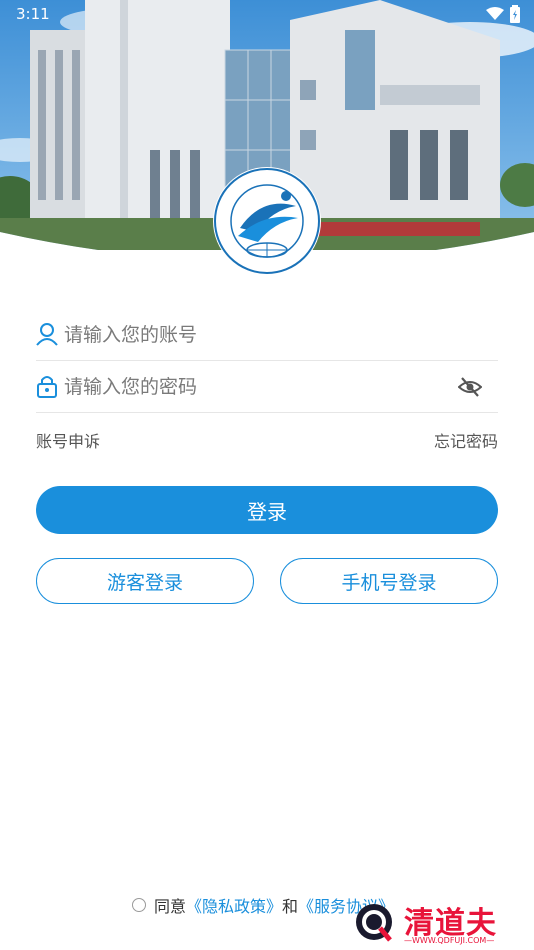  I want to click on battery-icon, so click(515, 14).